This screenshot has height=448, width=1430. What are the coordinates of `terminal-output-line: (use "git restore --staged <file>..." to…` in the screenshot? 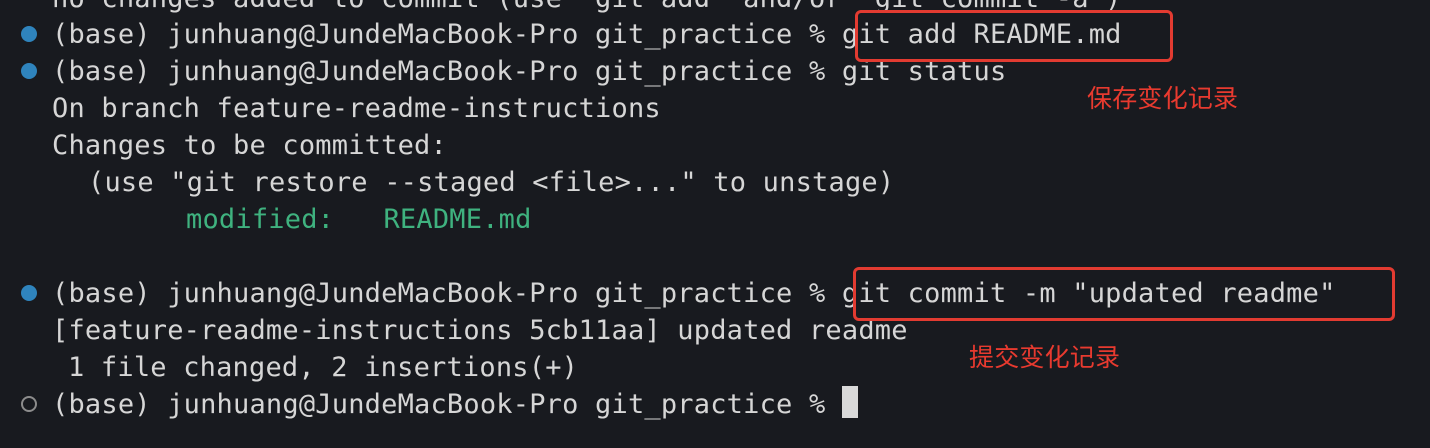 It's located at (491, 182).